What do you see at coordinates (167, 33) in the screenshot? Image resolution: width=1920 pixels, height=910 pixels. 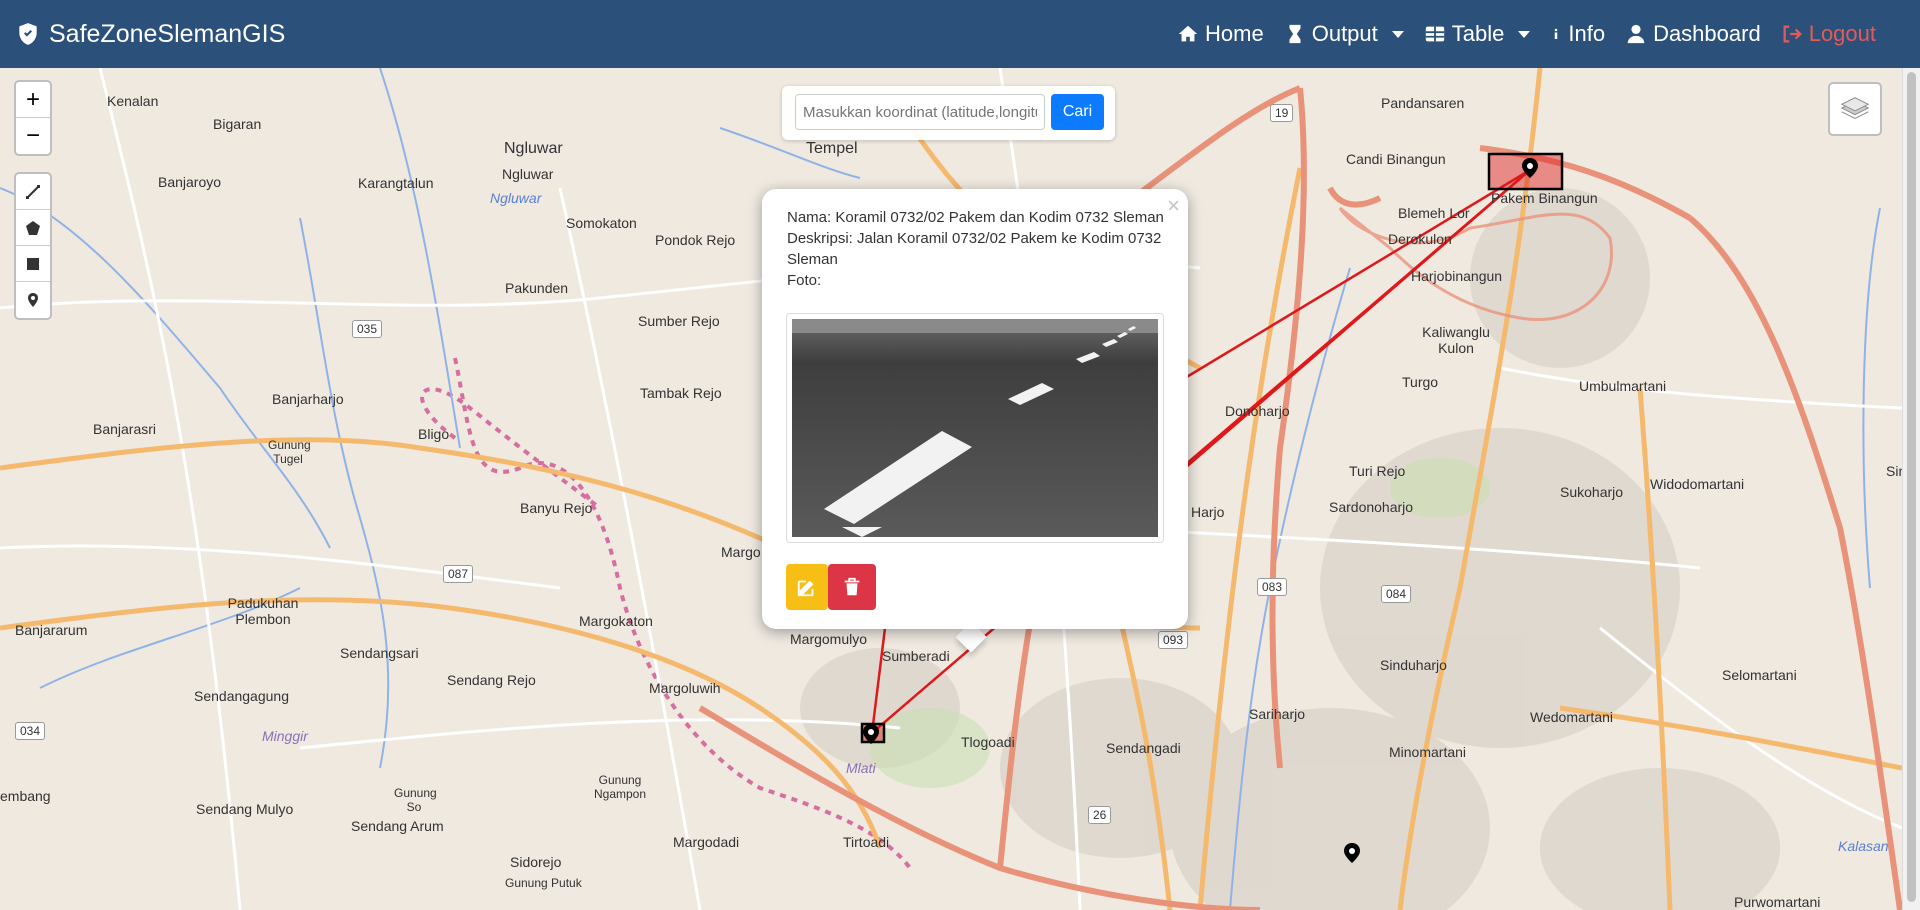 I see `brand-title: SafeZoneSlemanGIS` at bounding box center [167, 33].